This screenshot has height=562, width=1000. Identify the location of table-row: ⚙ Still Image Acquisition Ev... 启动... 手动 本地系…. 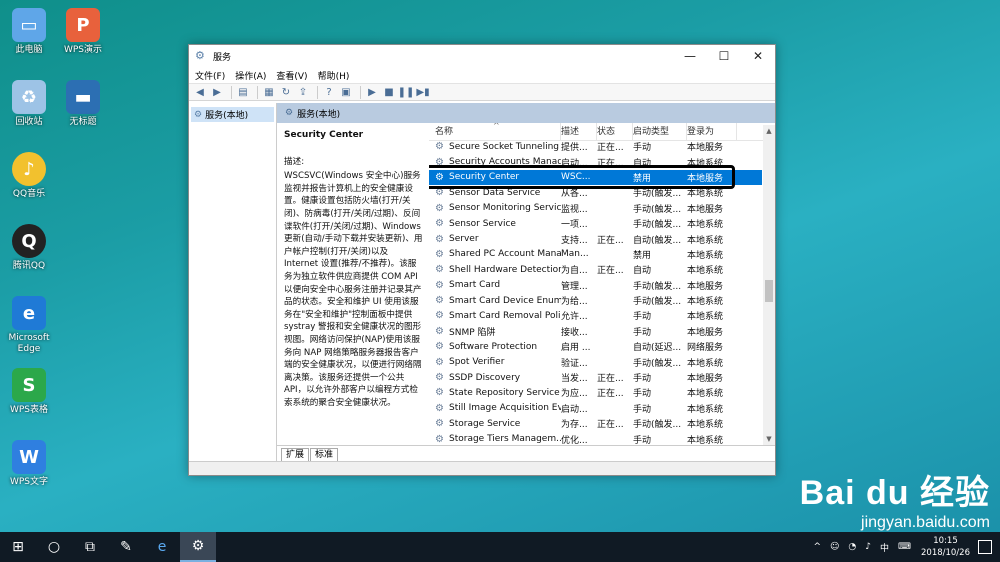
(595, 408).